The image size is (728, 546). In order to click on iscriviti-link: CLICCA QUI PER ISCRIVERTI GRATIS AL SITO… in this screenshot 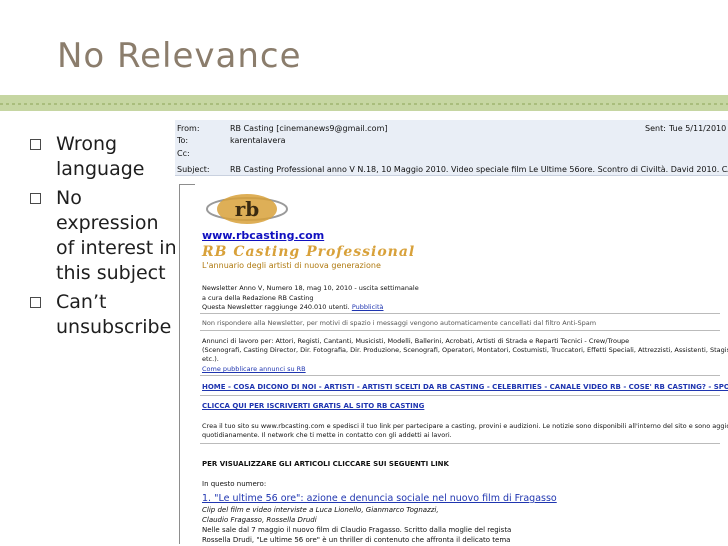, I will do `click(313, 406)`.